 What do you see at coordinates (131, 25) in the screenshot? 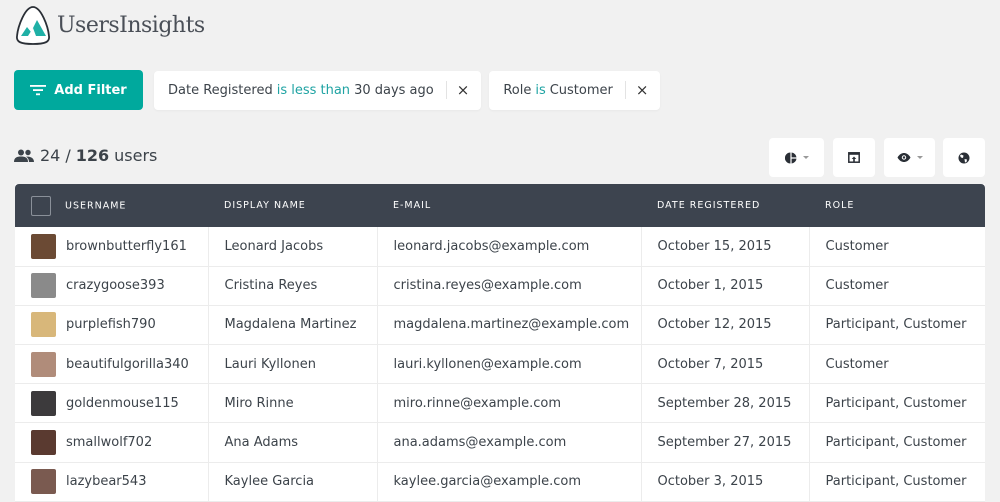
I see `app-title: UsersInsights` at bounding box center [131, 25].